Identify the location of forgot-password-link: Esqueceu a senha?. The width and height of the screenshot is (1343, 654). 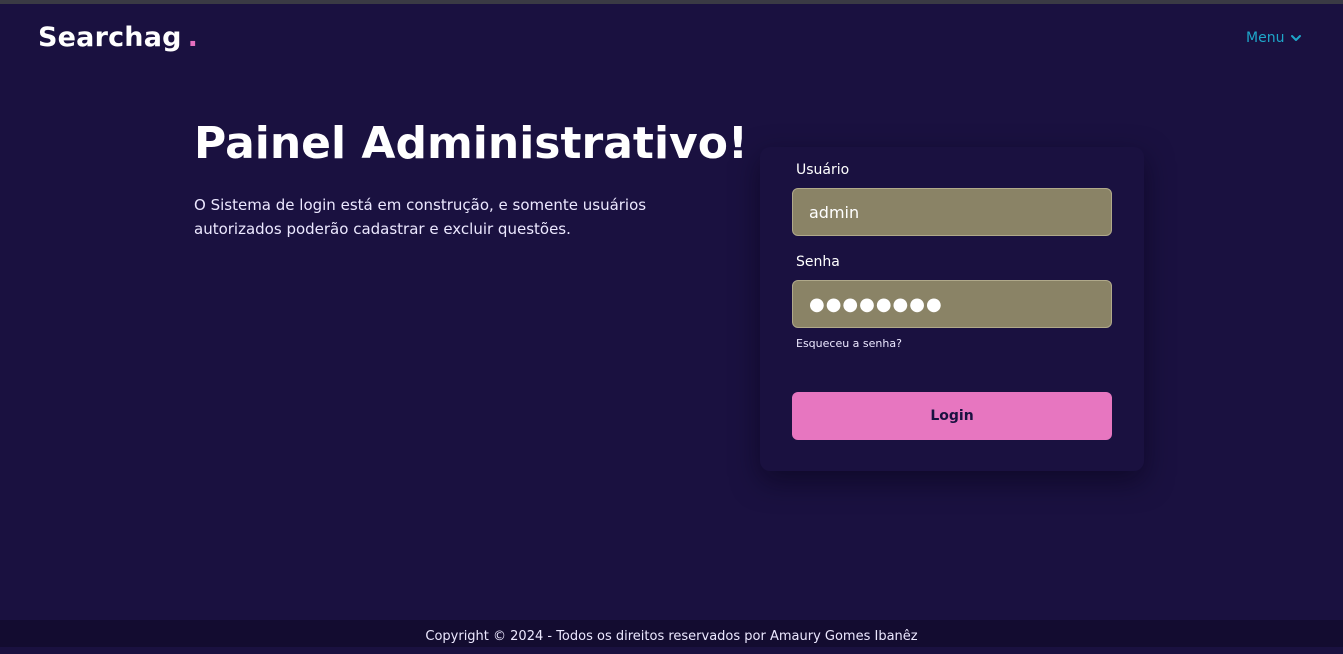
(849, 343).